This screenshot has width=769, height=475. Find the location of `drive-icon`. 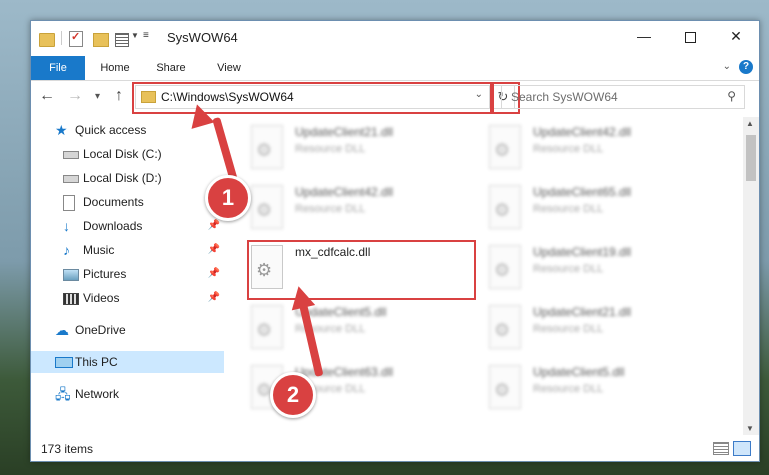

drive-icon is located at coordinates (71, 155).